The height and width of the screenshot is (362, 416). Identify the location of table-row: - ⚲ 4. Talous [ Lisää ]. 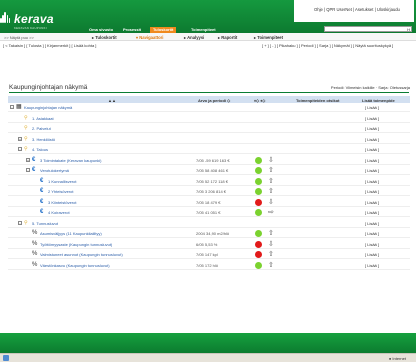
(209, 149).